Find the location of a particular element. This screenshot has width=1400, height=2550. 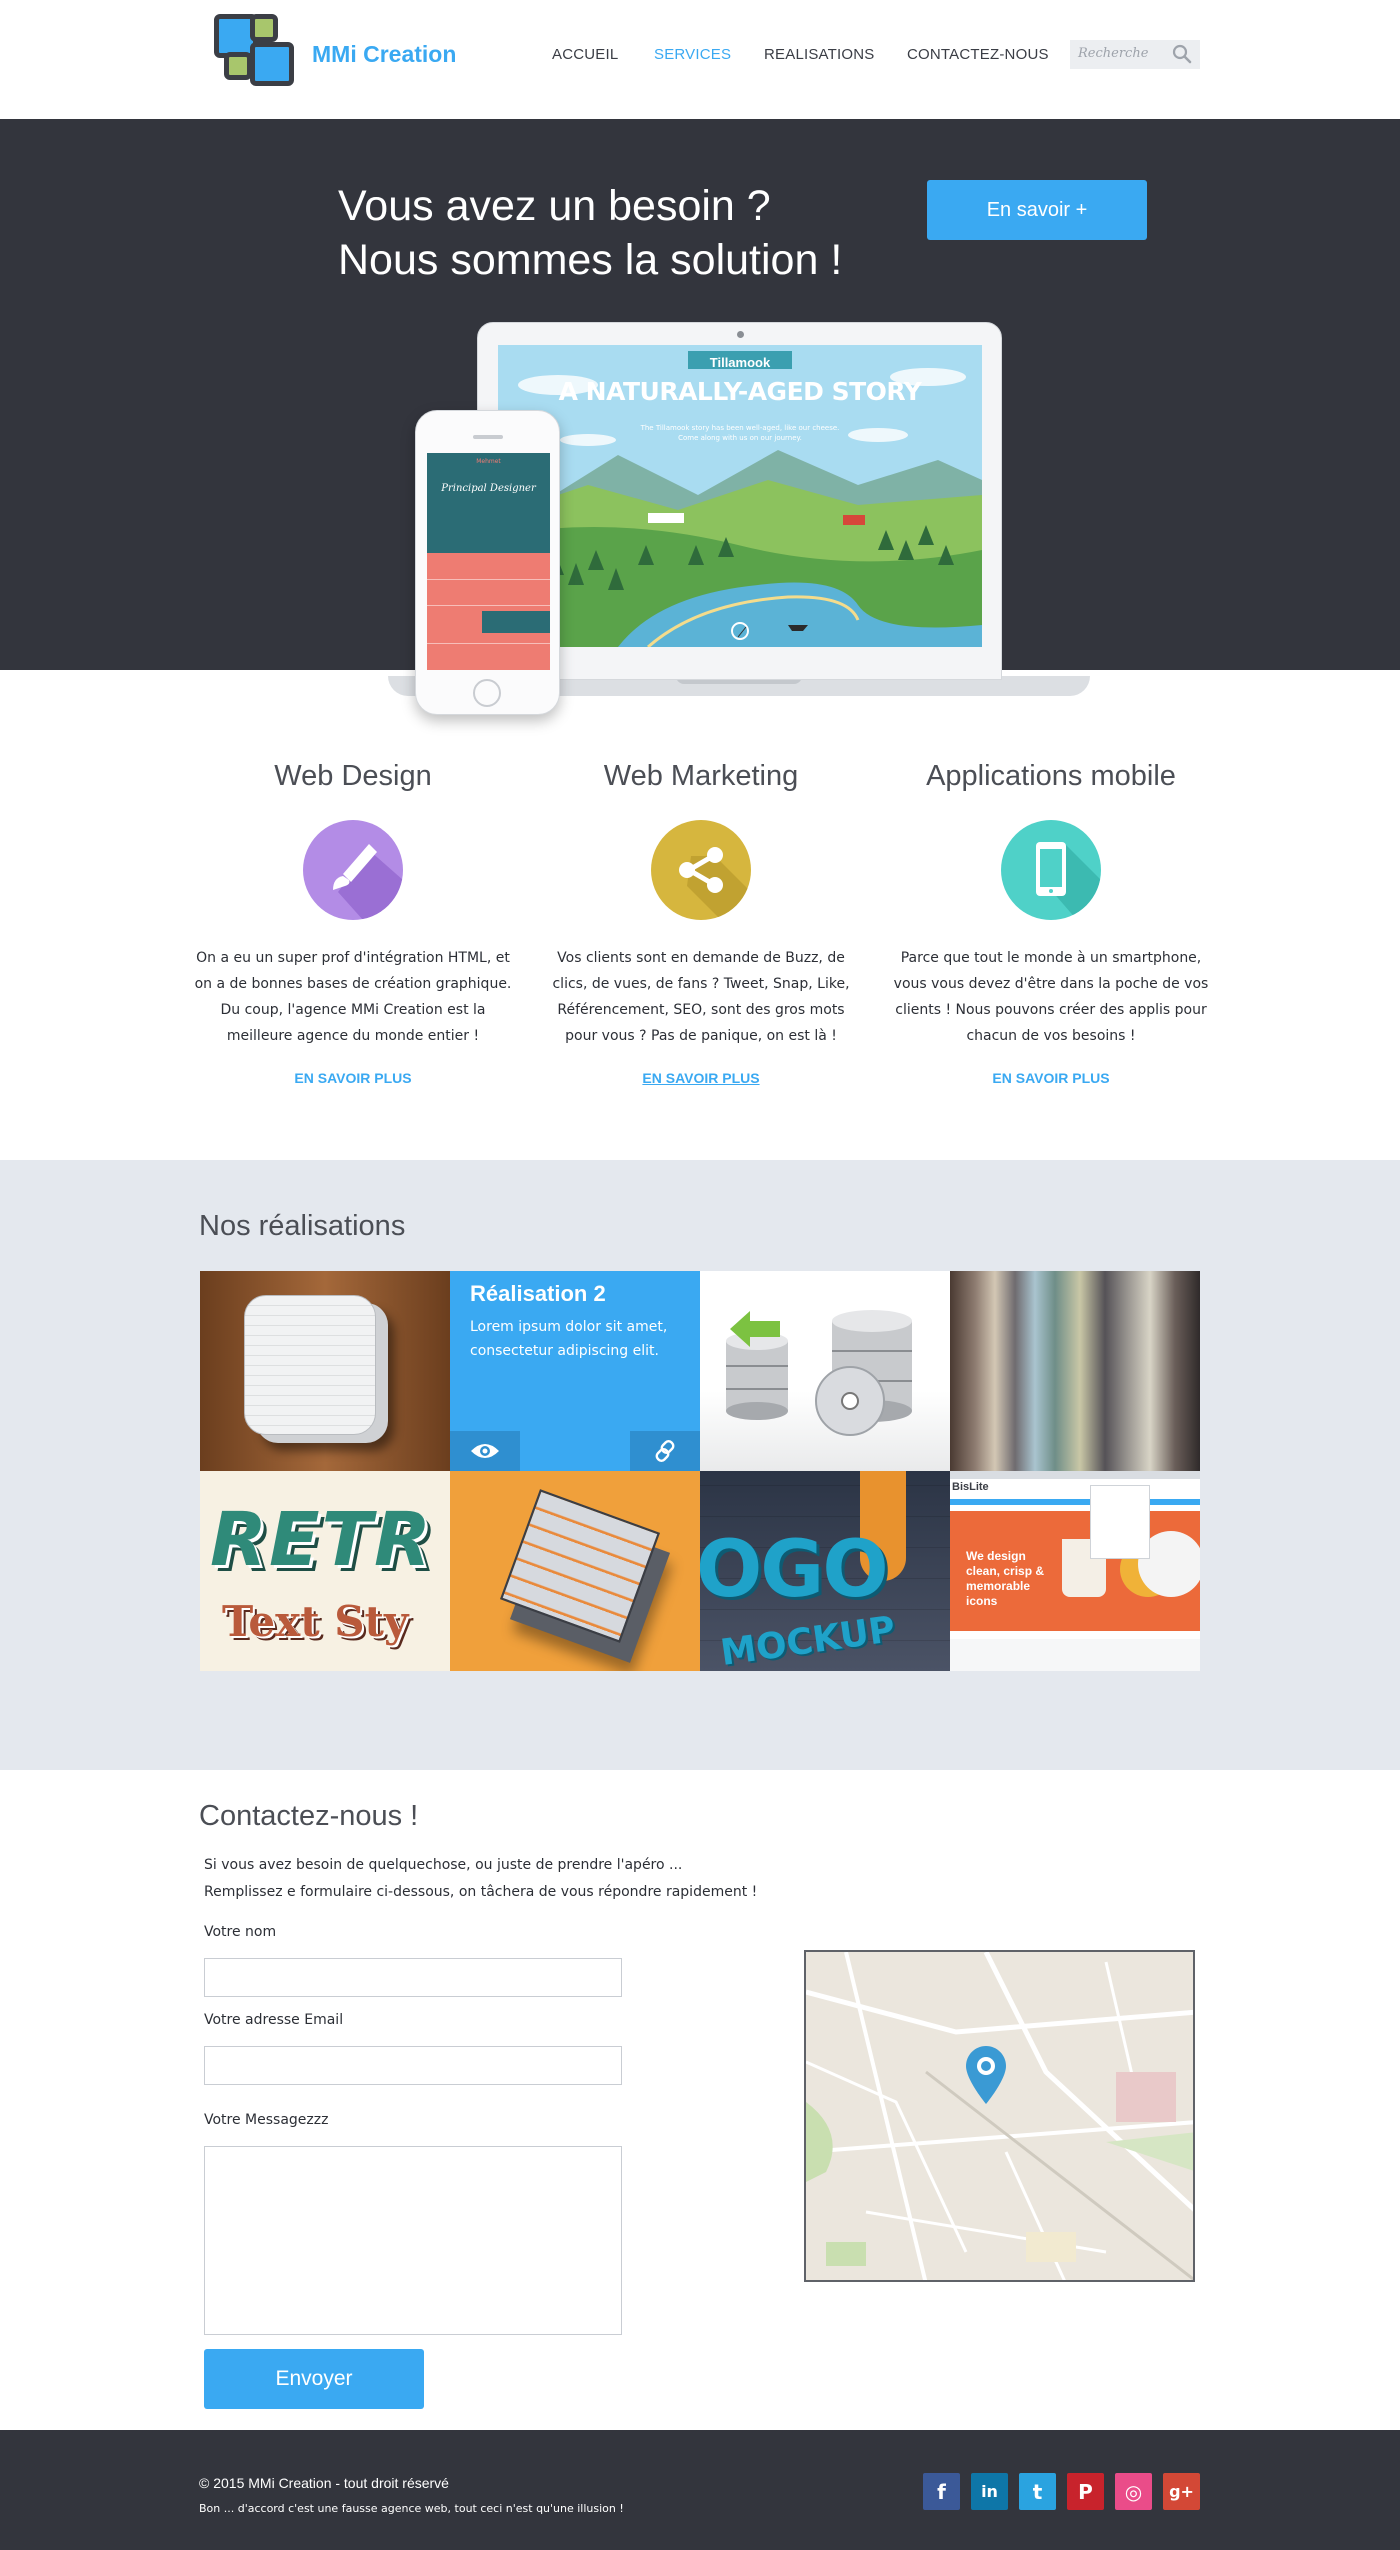

search-placeholder: Recherche is located at coordinates (1113, 53).